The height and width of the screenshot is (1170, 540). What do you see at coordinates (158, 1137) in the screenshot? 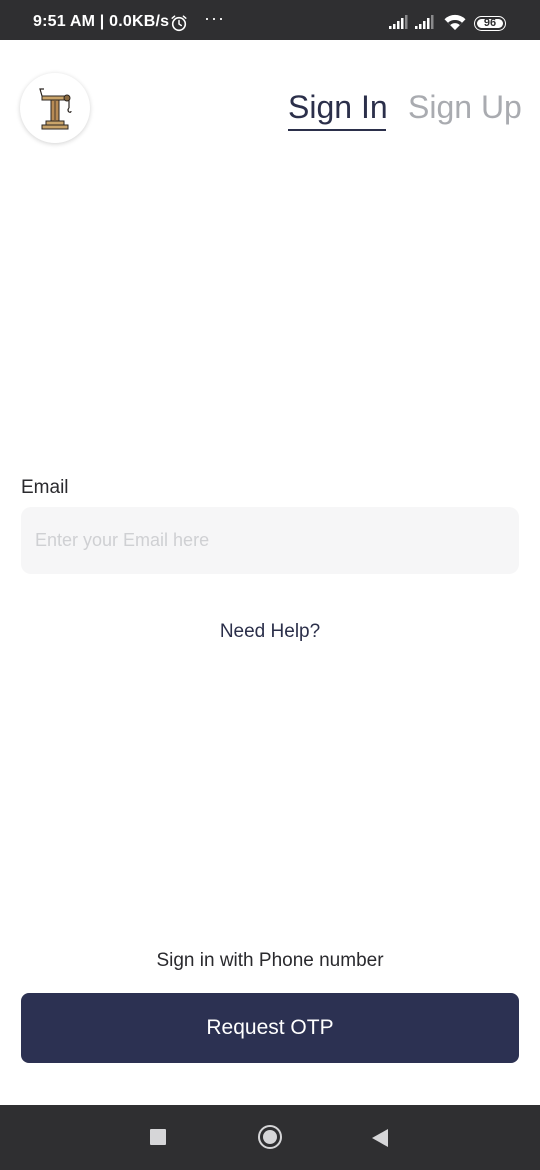
I see `recents-icon` at bounding box center [158, 1137].